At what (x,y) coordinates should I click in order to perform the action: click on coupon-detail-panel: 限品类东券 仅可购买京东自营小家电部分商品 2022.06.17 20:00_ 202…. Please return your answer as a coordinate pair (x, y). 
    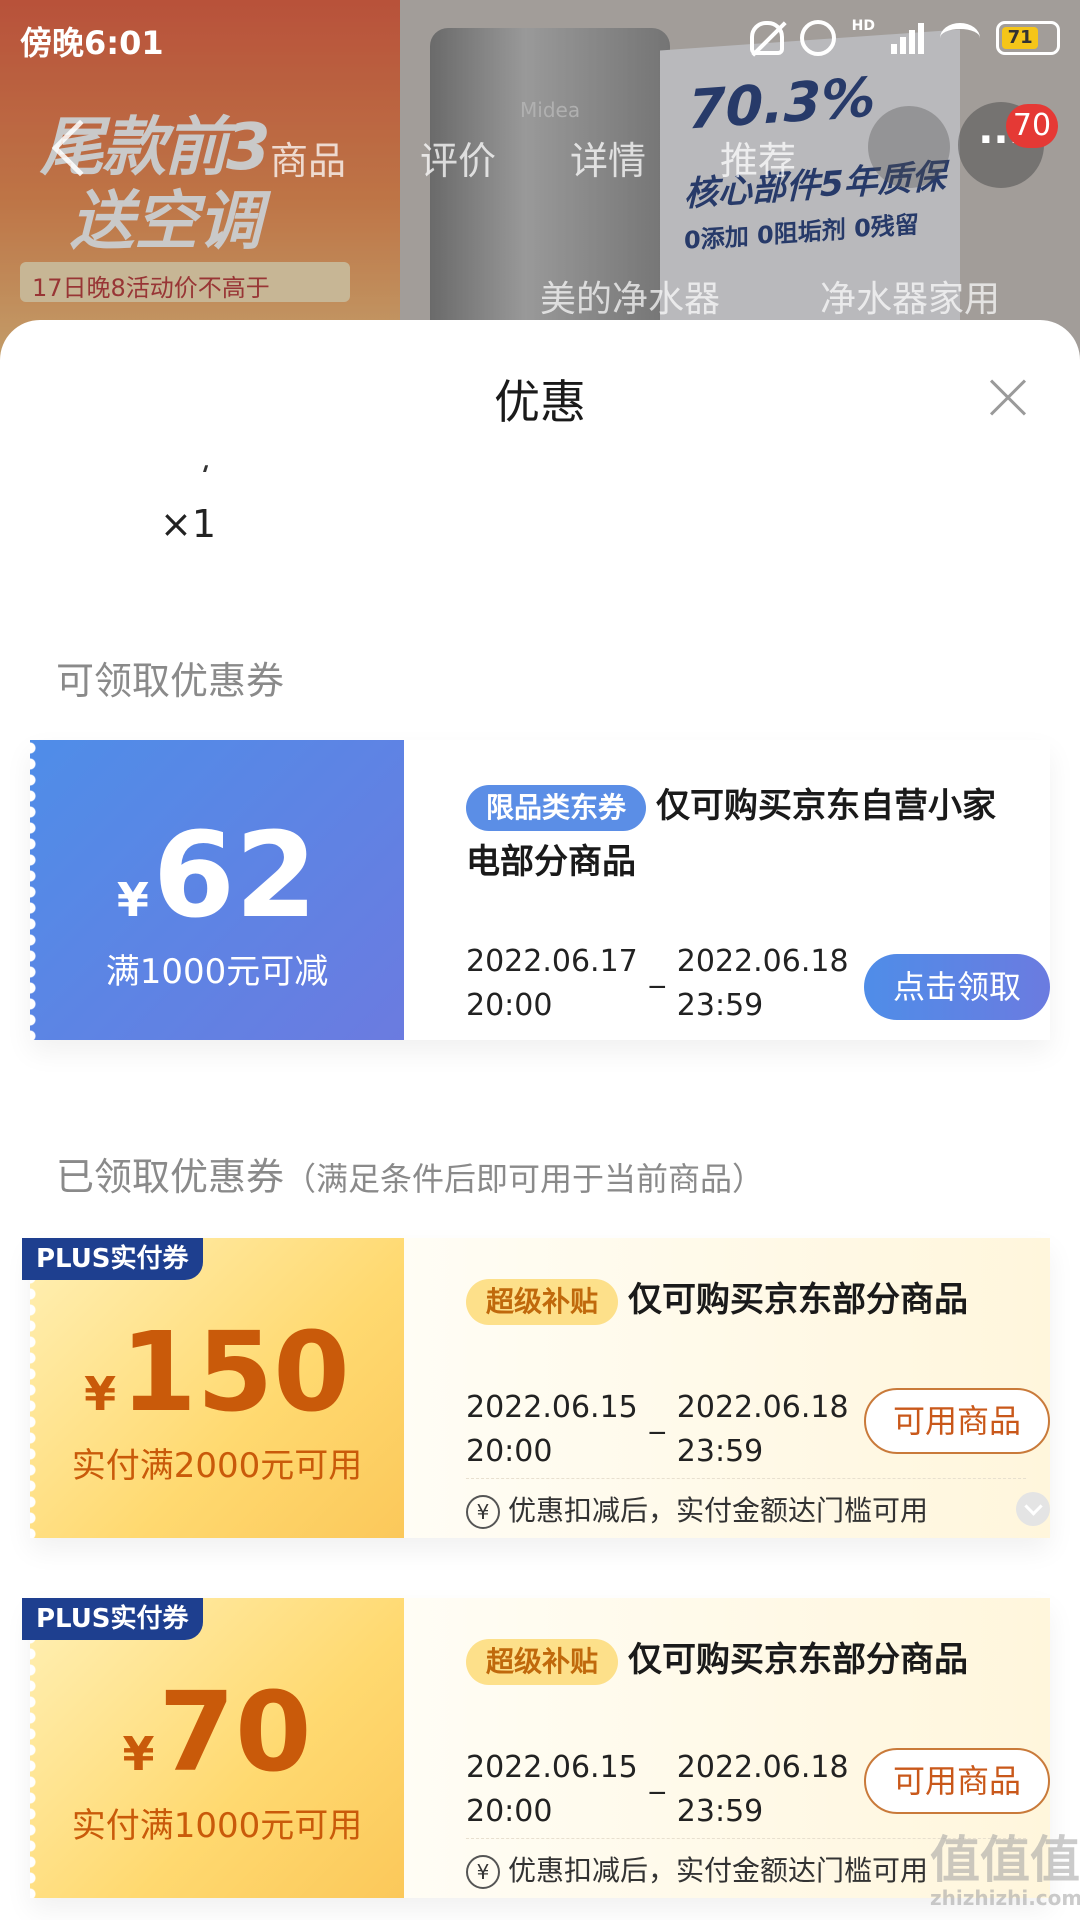
    Looking at the image, I should click on (727, 890).